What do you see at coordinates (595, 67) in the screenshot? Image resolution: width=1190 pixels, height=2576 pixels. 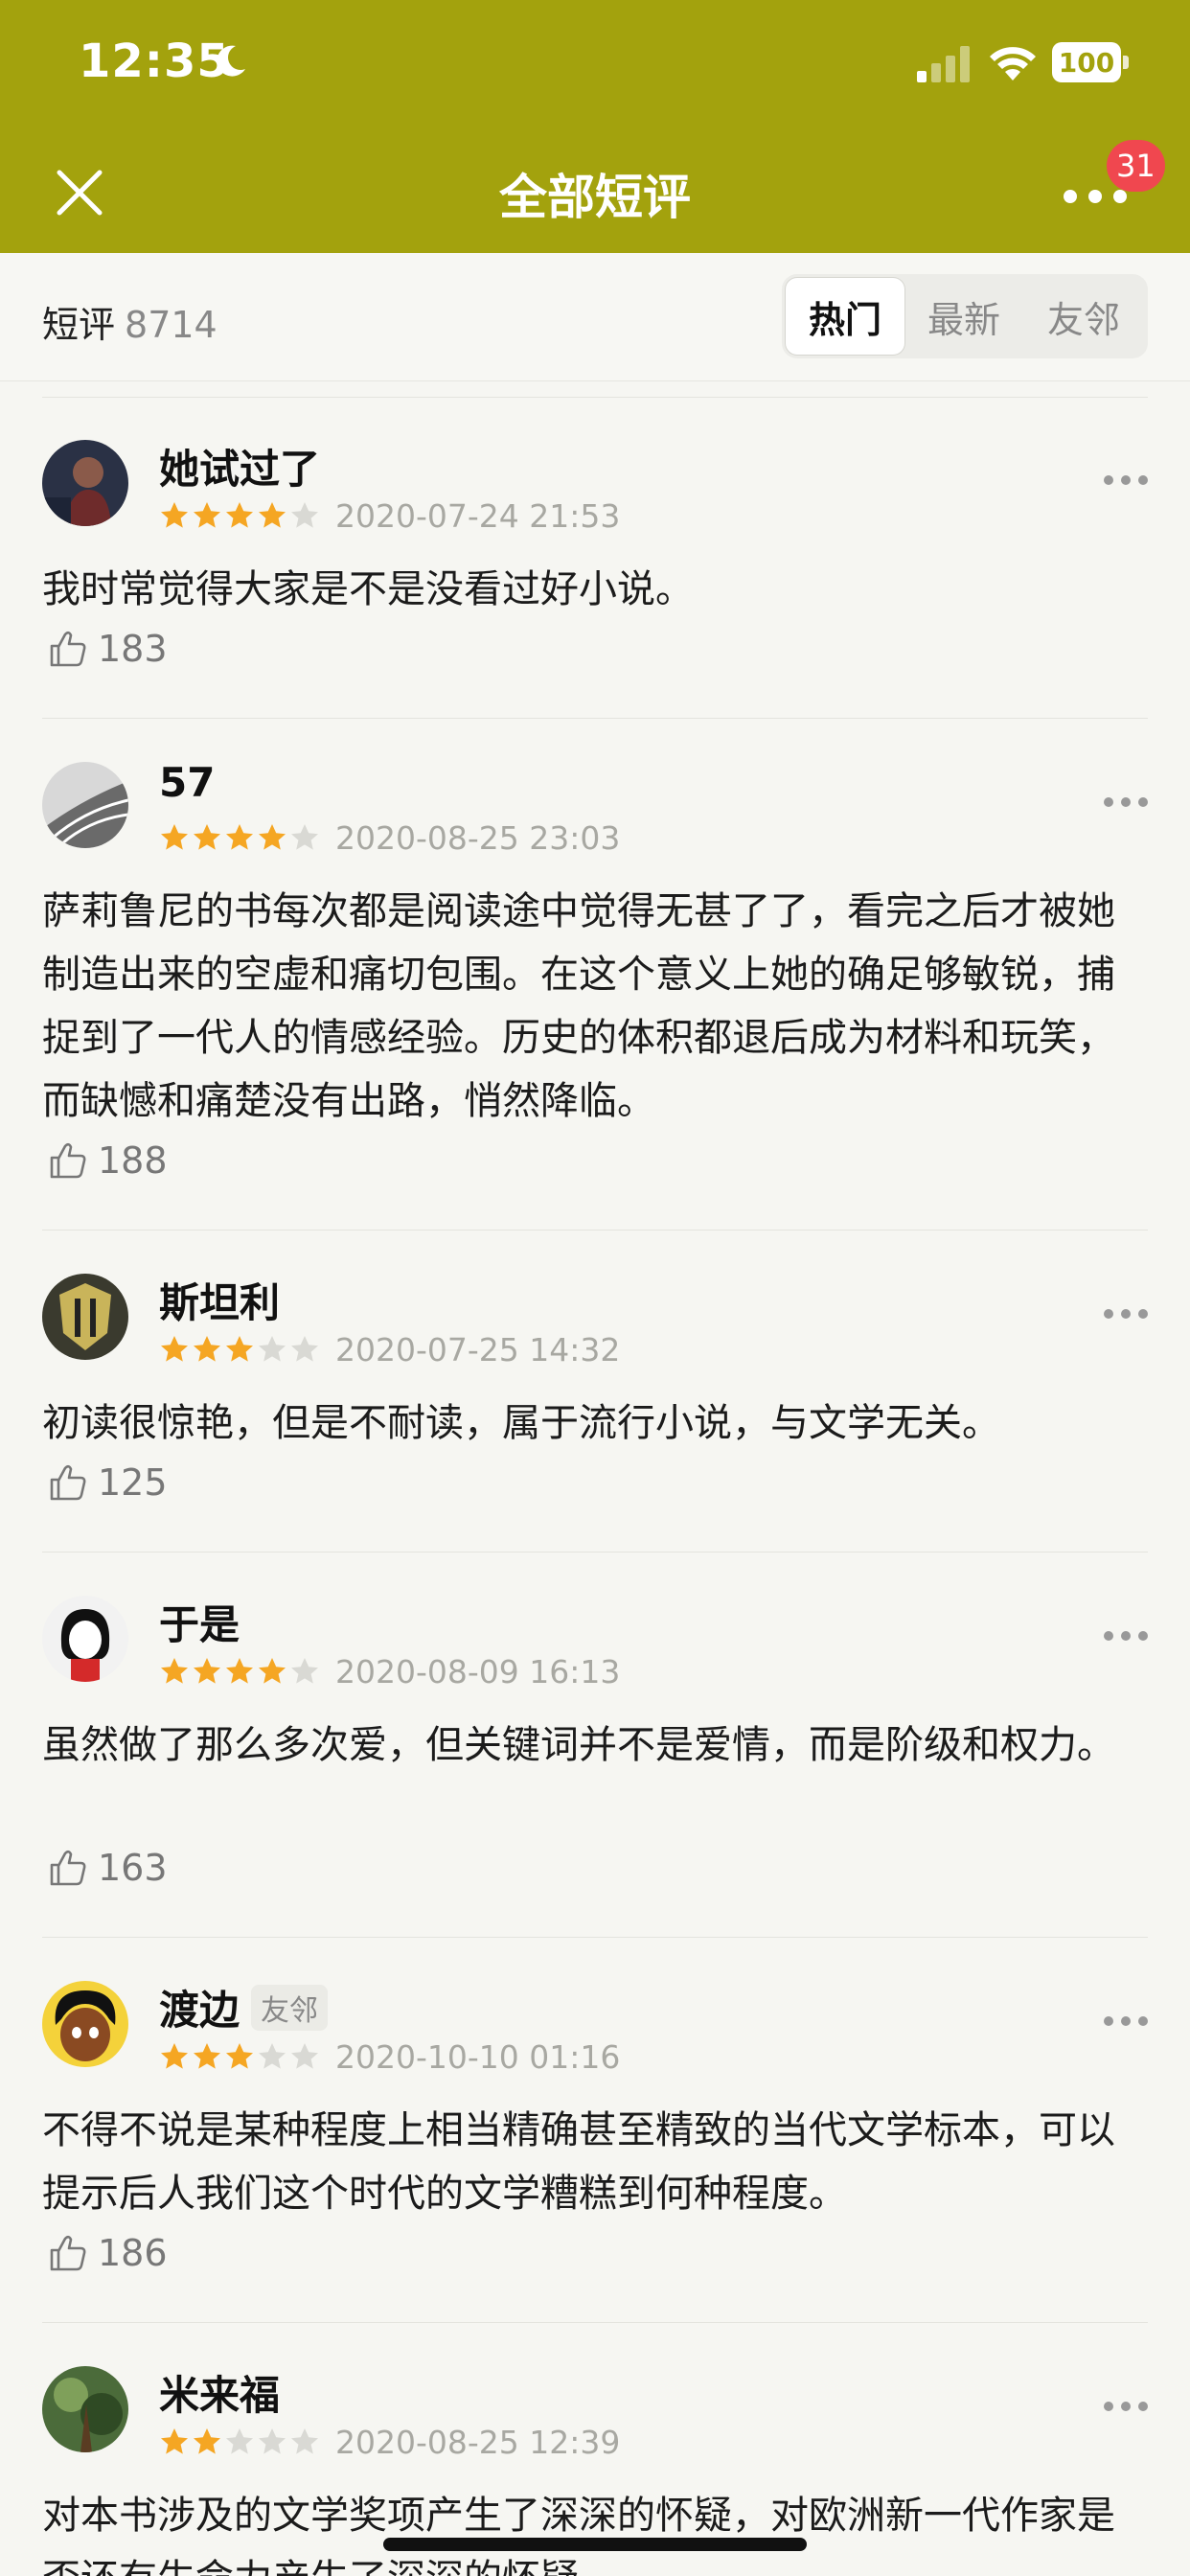 I see `status-bar: 12:35 100` at bounding box center [595, 67].